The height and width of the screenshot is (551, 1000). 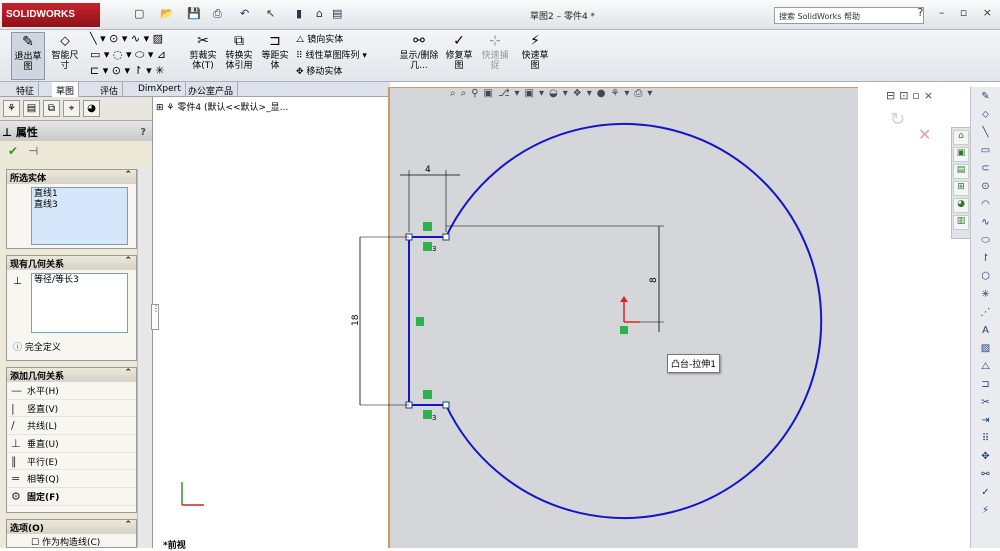 What do you see at coordinates (986, 115) in the screenshot?
I see `smart-dimension-icon: ⬦` at bounding box center [986, 115].